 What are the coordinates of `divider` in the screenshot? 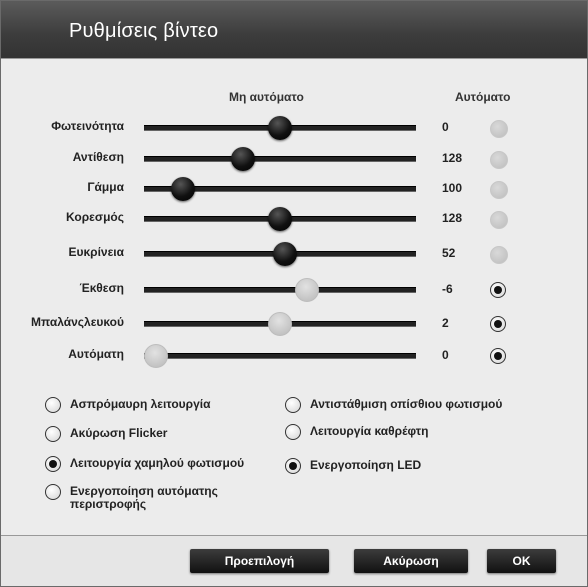 It's located at (294, 58).